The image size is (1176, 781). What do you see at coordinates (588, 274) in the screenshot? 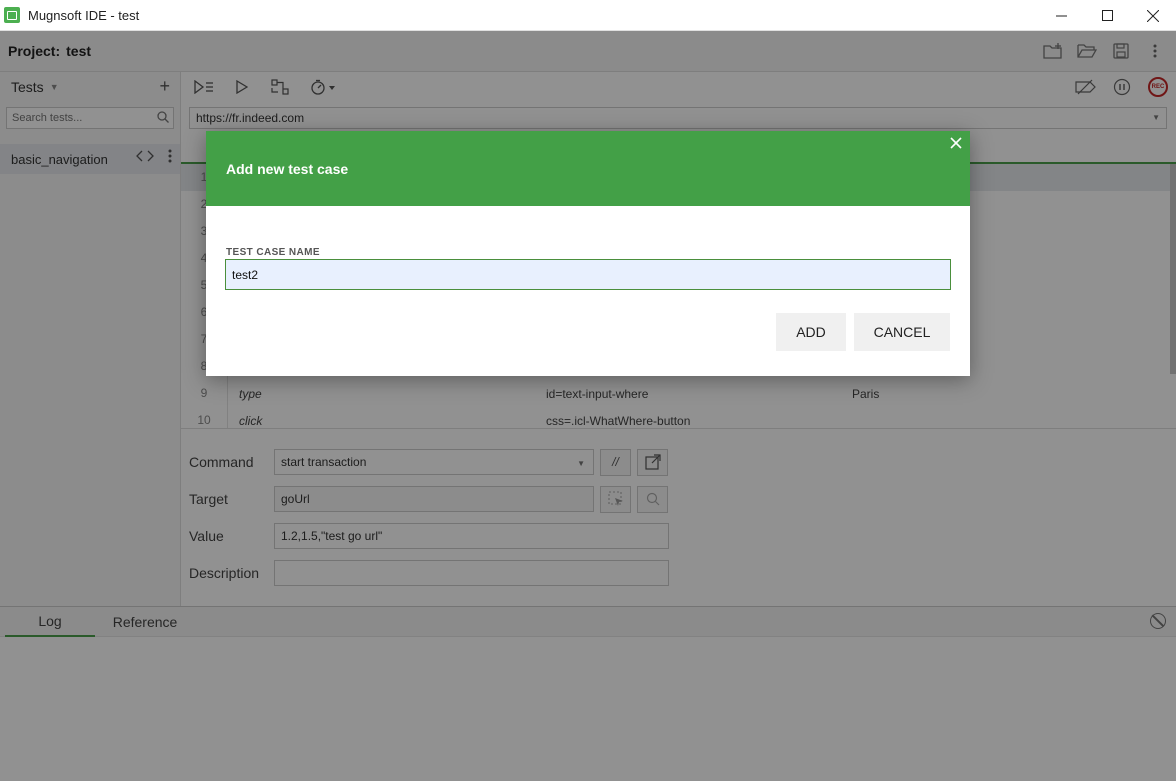
I see `test-case-name-input` at bounding box center [588, 274].